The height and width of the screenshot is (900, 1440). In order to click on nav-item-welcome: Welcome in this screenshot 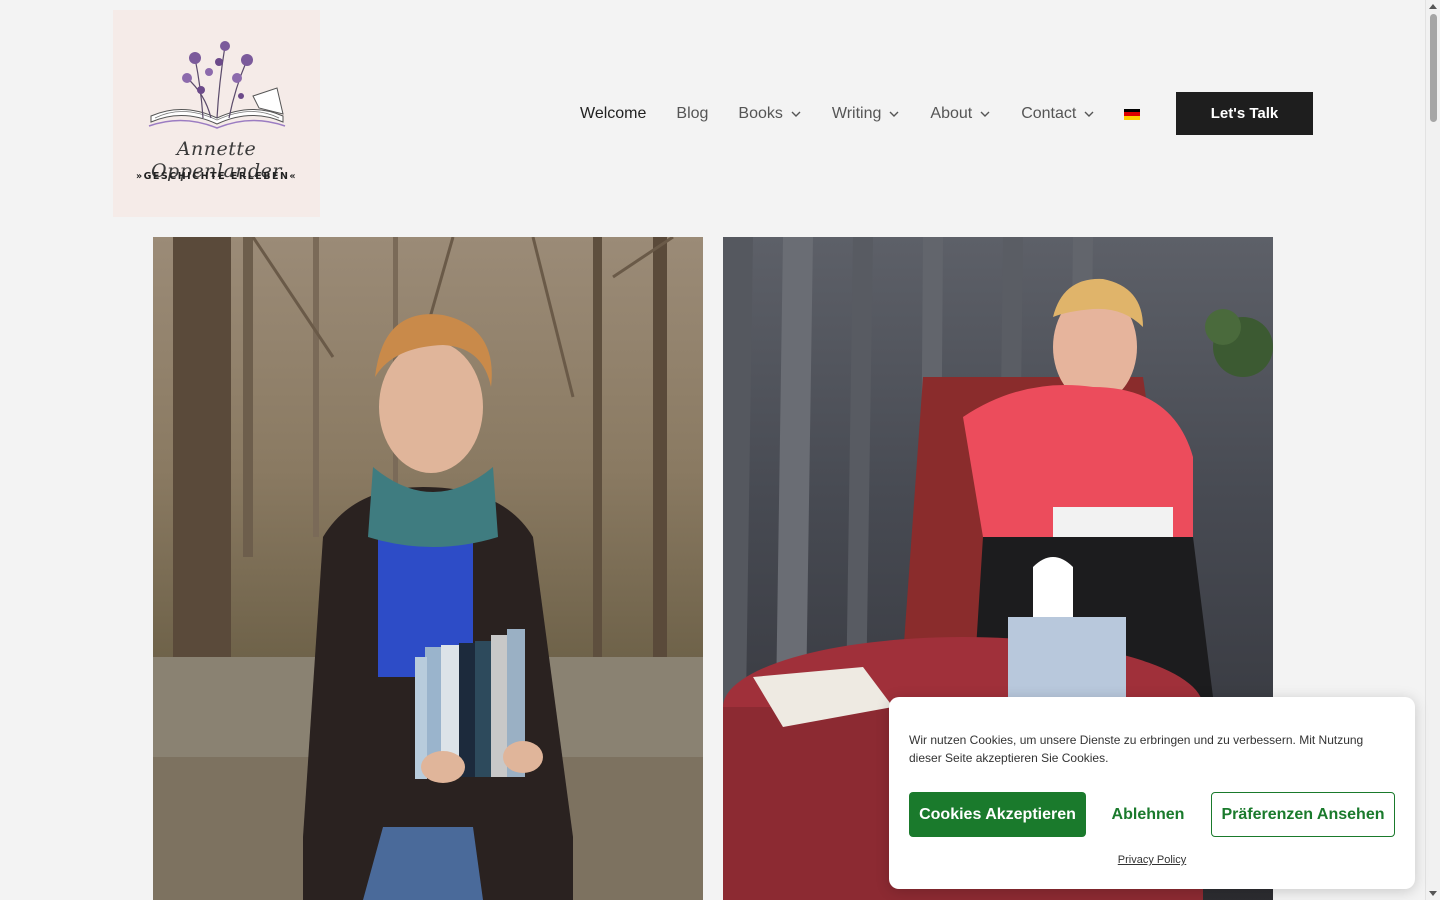, I will do `click(613, 114)`.